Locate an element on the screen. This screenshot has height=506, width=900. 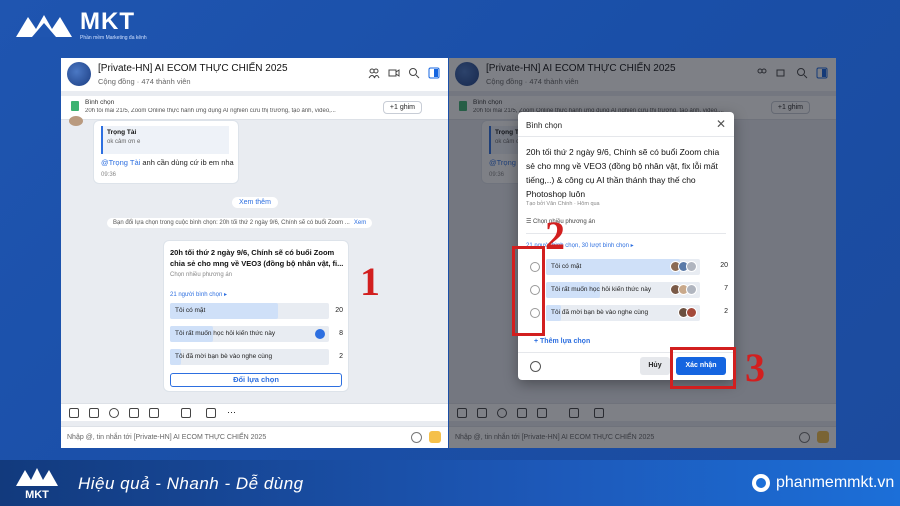
website-link: phanmemmkt.vn is located at coordinates (823, 483).